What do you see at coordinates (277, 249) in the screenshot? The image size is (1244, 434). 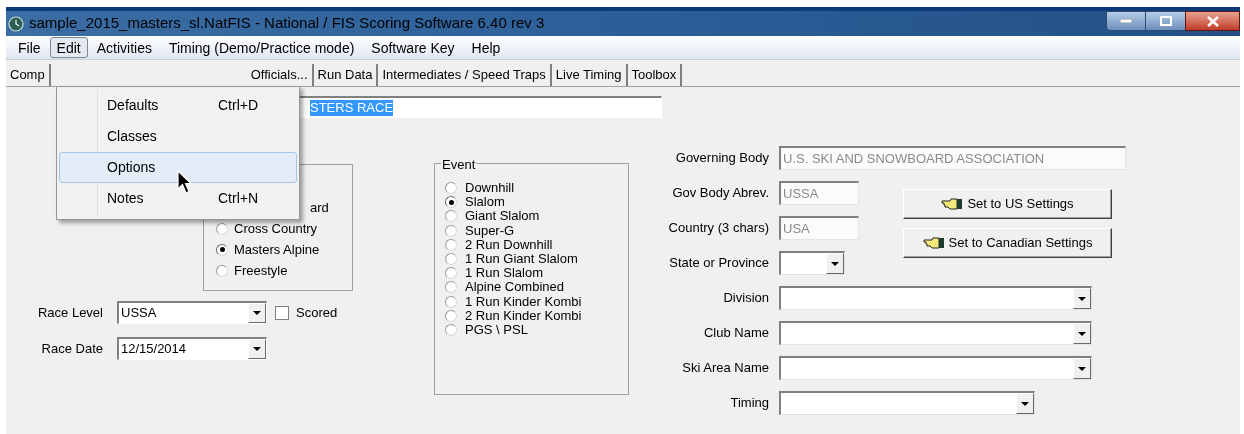 I see `radio-label: Masters Alpine` at bounding box center [277, 249].